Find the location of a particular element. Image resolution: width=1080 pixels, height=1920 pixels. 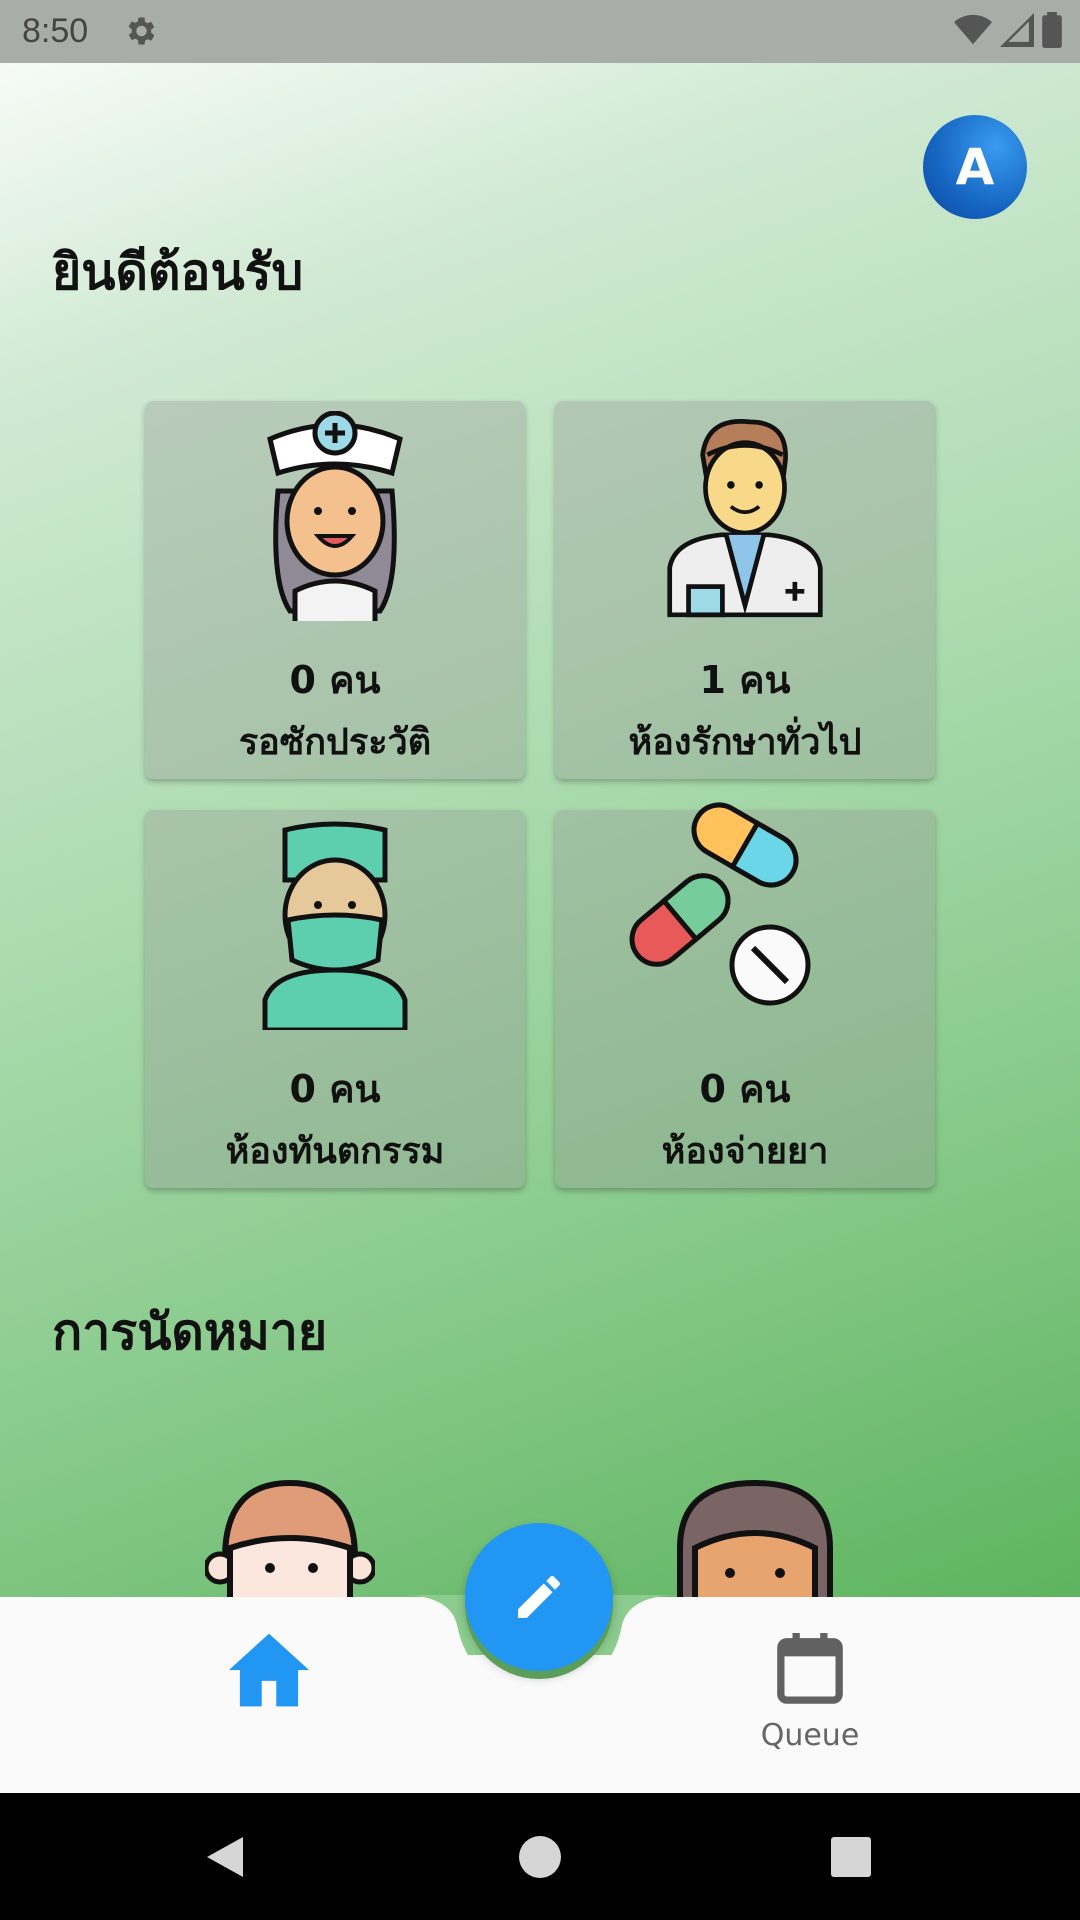

card-general-room: 1 คน ห้องรักษาทั่วไป is located at coordinates (745, 590).